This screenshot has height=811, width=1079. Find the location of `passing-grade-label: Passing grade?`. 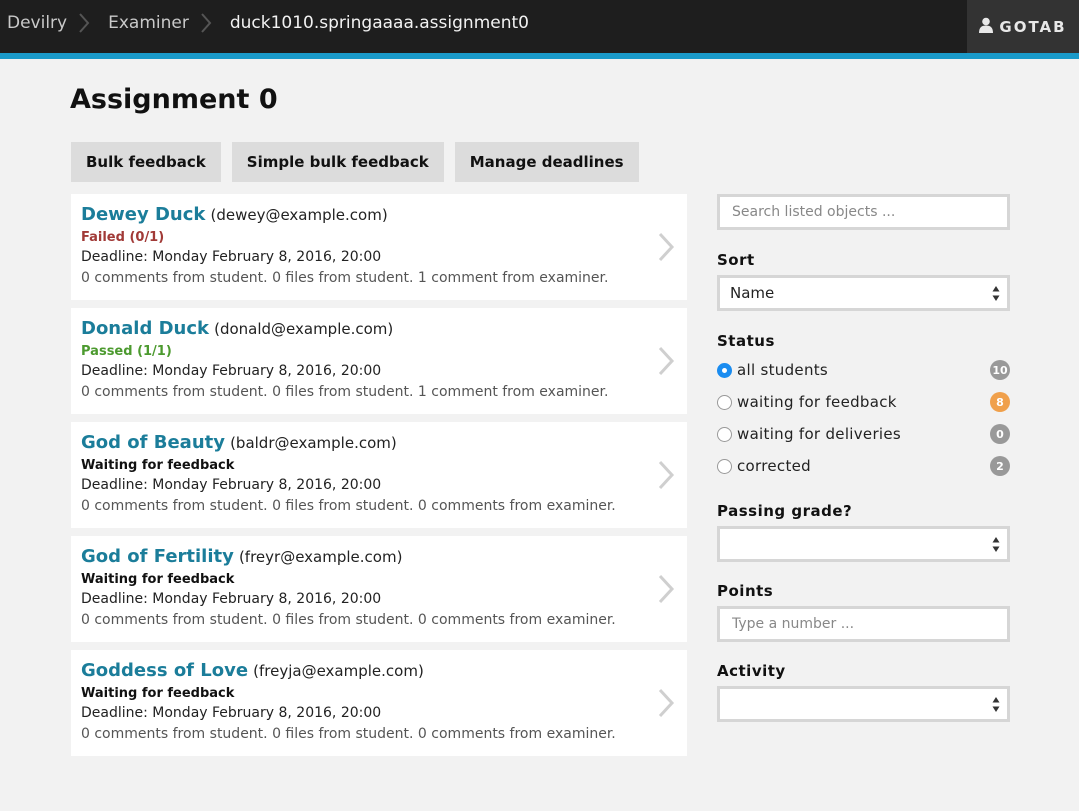

passing-grade-label: Passing grade? is located at coordinates (785, 511).